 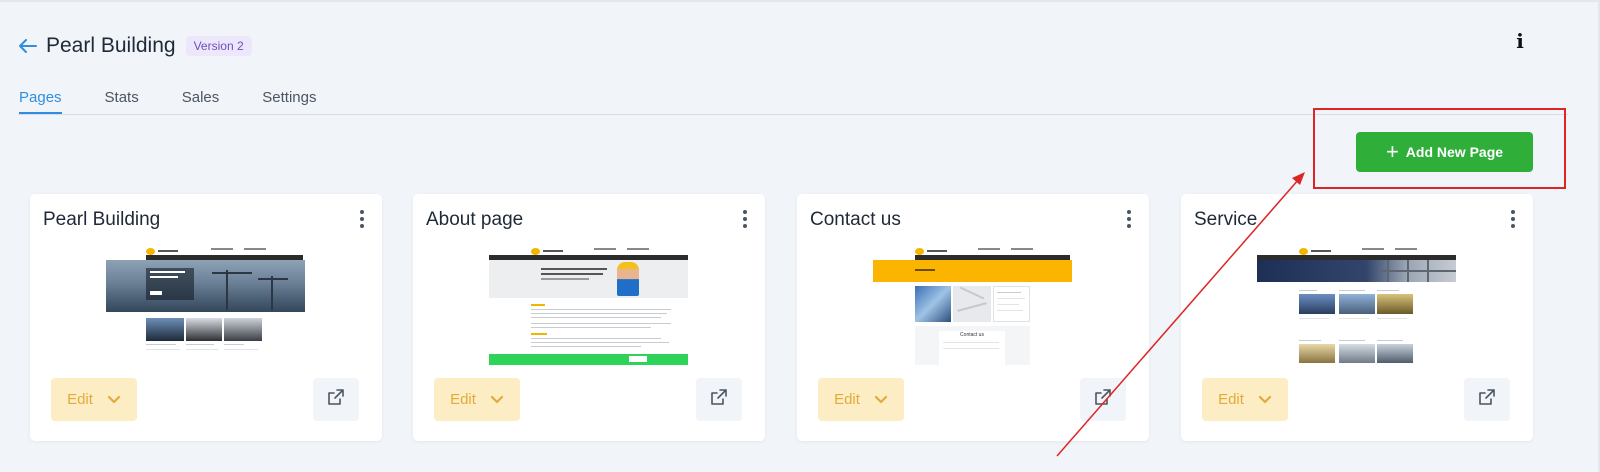 What do you see at coordinates (28, 46) in the screenshot?
I see `back-arrow-icon` at bounding box center [28, 46].